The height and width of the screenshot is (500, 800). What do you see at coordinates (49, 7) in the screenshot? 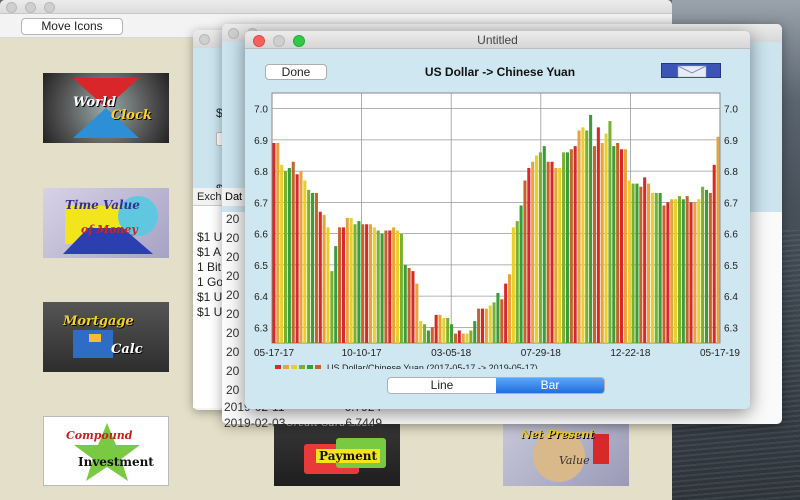
I see `zoom-button` at bounding box center [49, 7].